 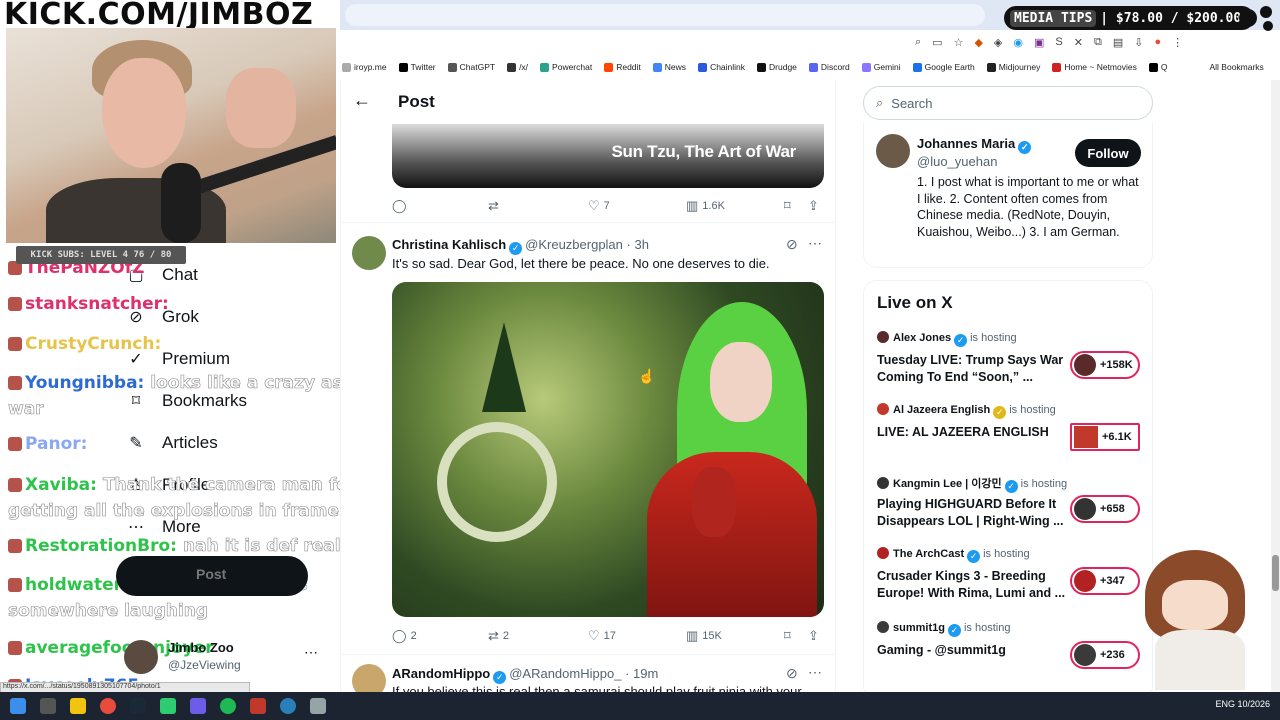 I want to click on listener-count-pill: +6.1K, so click(x=1105, y=437).